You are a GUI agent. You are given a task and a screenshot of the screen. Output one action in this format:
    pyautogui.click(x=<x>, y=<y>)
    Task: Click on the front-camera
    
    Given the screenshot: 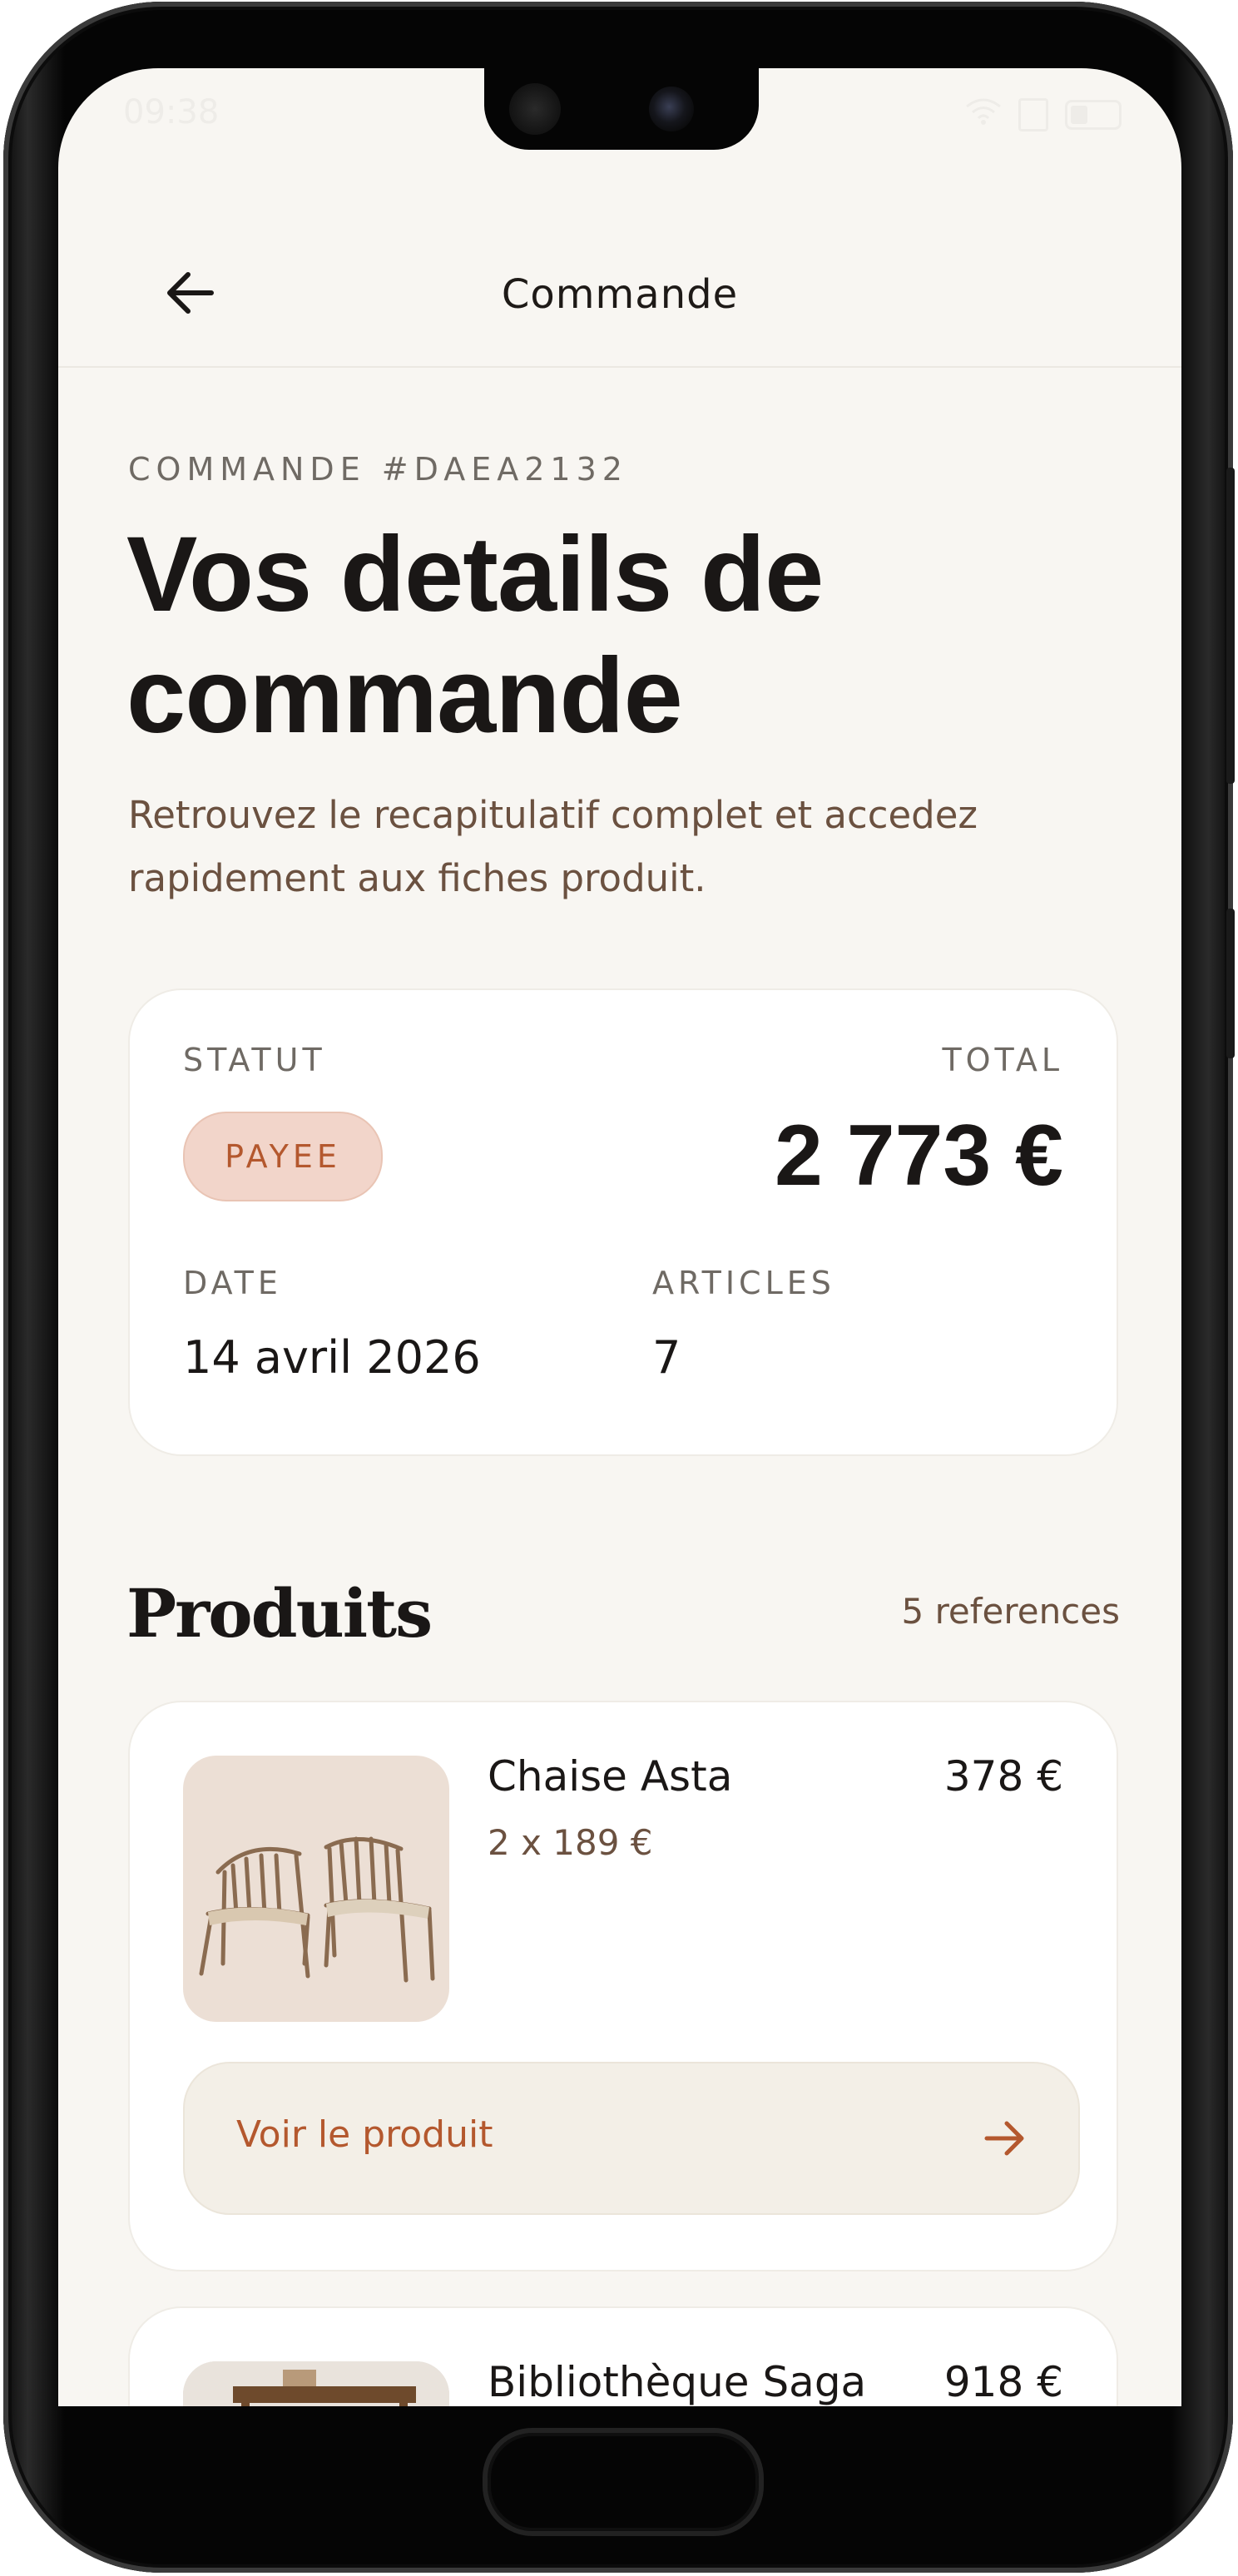 What is the action you would take?
    pyautogui.click(x=671, y=109)
    